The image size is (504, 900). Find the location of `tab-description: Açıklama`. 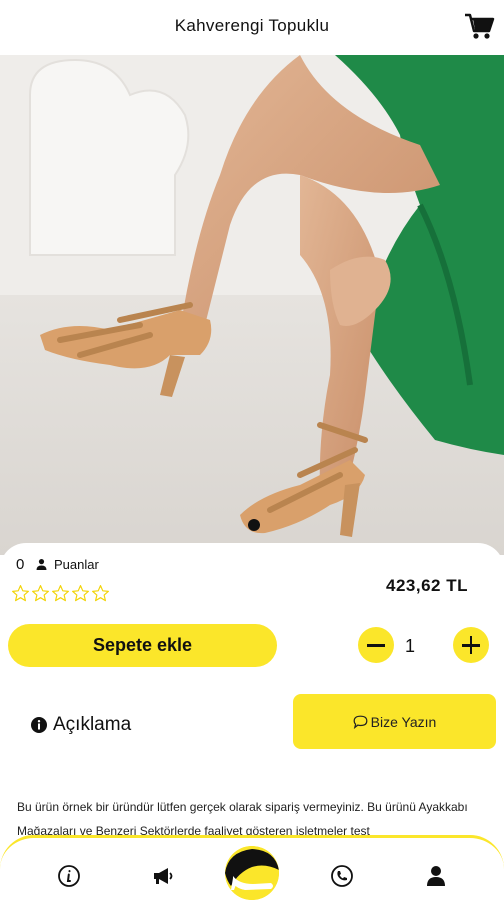

tab-description: Açıklama is located at coordinates (81, 725).